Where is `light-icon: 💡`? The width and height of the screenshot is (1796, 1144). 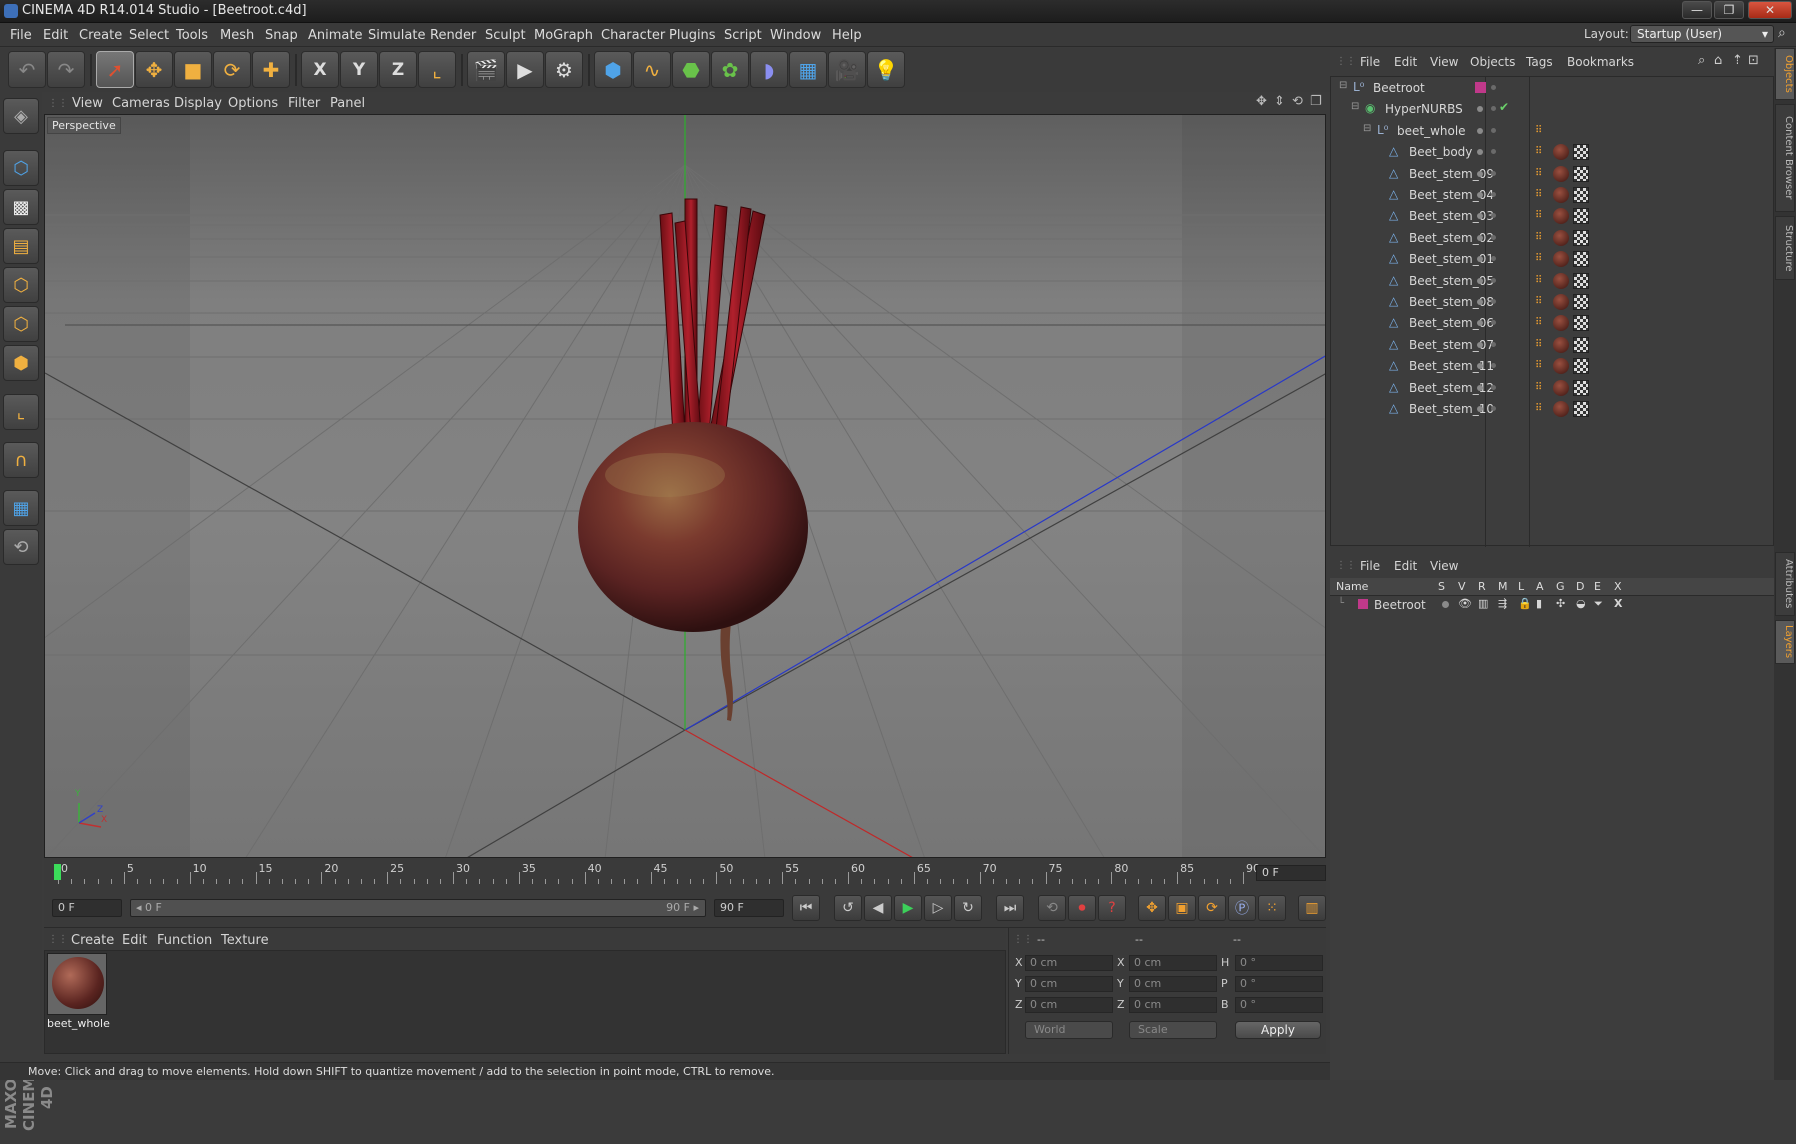
light-icon: 💡 is located at coordinates (886, 69).